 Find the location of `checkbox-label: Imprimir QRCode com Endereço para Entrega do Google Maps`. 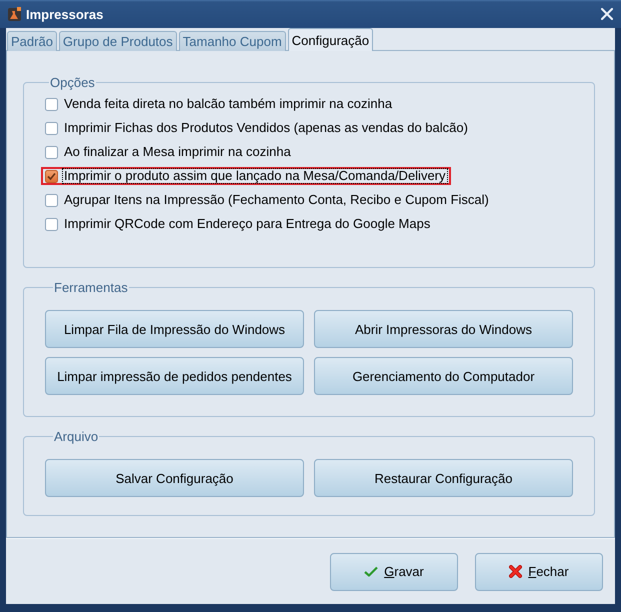

checkbox-label: Imprimir QRCode com Endereço para Entrega do Google Maps is located at coordinates (247, 224).